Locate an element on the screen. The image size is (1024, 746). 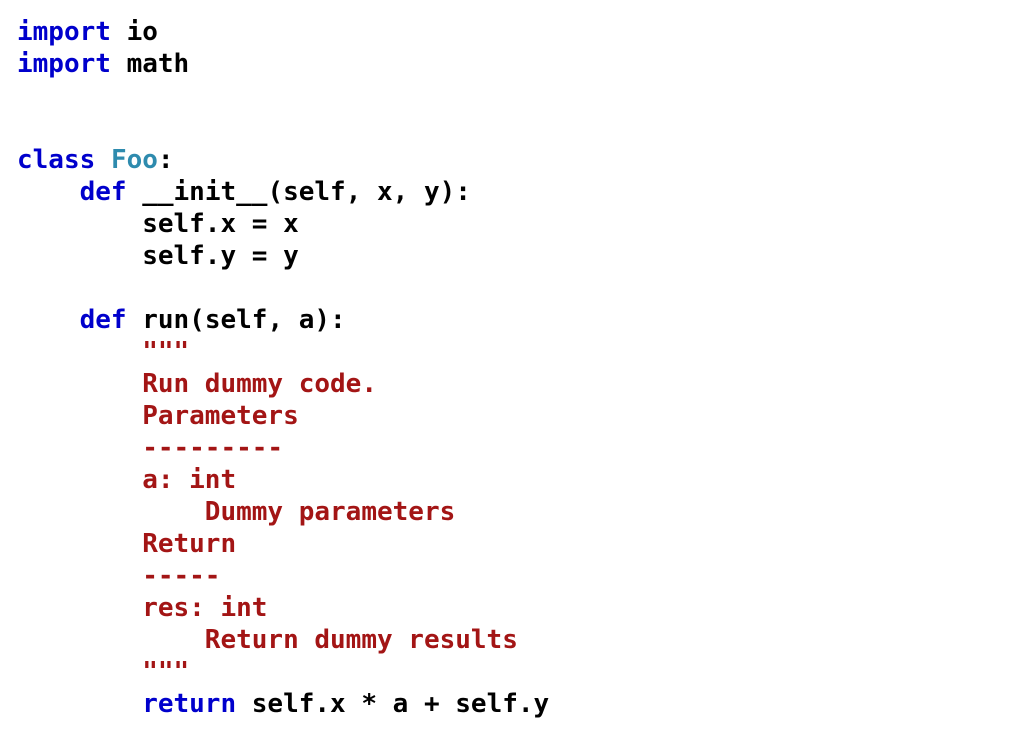
keyword-token: return is located at coordinates (189, 704).